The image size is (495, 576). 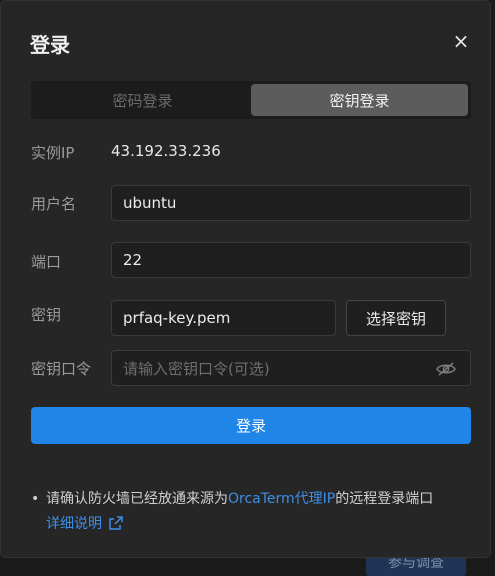 I want to click on passphrase-input: 请输入密钥口令(可选), so click(x=291, y=368).